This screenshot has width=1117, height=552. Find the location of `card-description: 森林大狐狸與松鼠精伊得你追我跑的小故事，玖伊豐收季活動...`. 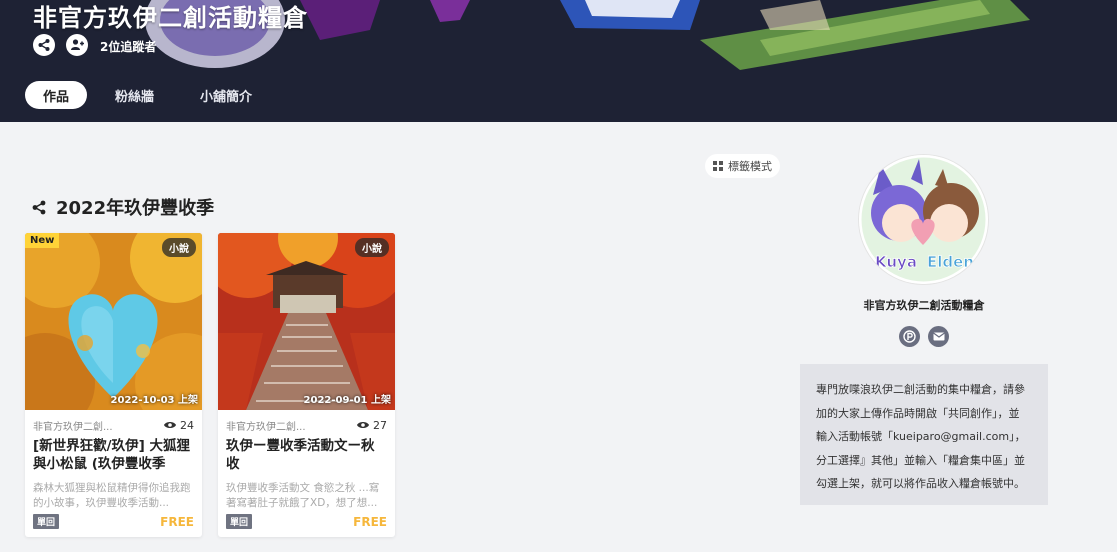

card-description: 森林大狐狸與松鼠精伊得你追我跑的小故事，玖伊豐收季活動... is located at coordinates (112, 495).